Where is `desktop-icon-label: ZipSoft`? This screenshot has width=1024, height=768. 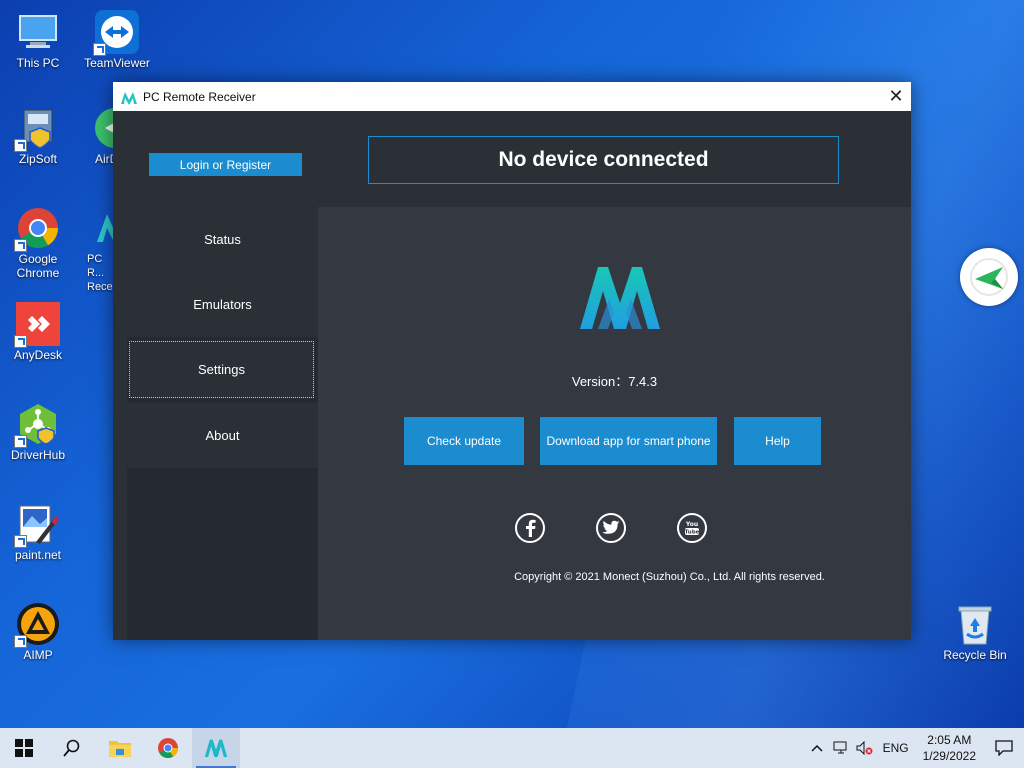 desktop-icon-label: ZipSoft is located at coordinates (37, 159).